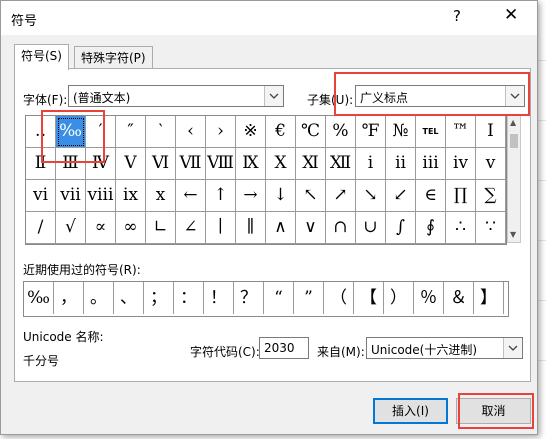  Describe the element at coordinates (191, 228) in the screenshot. I see `symbol-cell: ∠` at that location.